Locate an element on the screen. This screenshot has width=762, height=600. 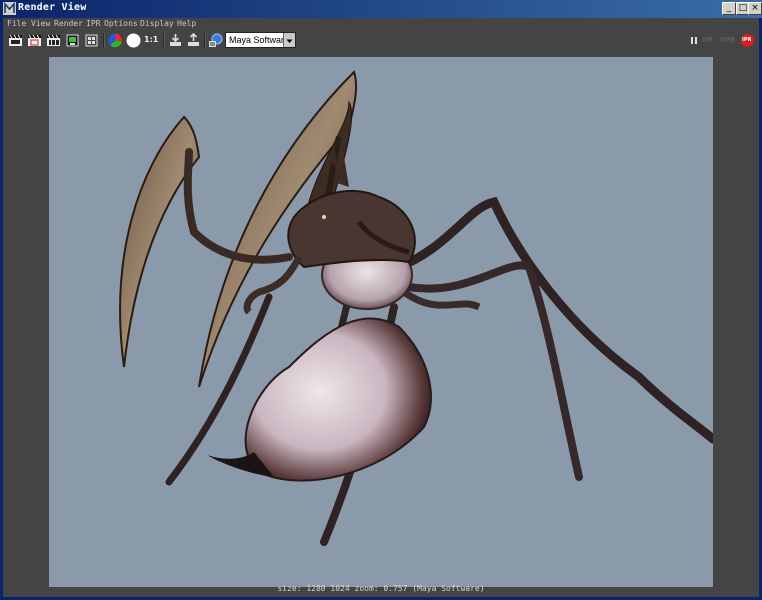
rgb-channels-button is located at coordinates (115, 40).